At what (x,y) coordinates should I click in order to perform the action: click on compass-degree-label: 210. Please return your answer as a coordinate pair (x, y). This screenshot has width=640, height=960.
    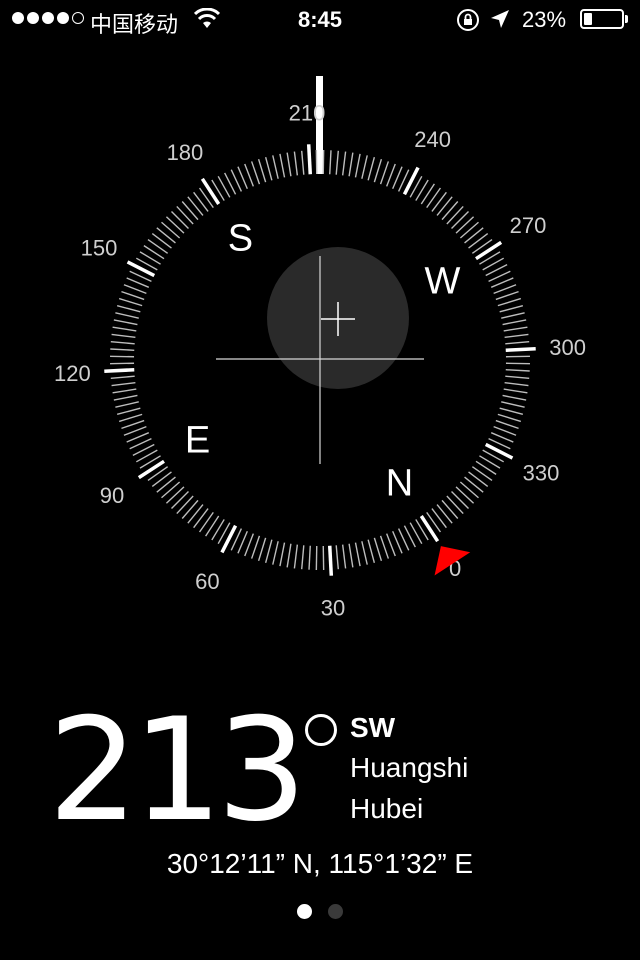
    Looking at the image, I should click on (307, 112).